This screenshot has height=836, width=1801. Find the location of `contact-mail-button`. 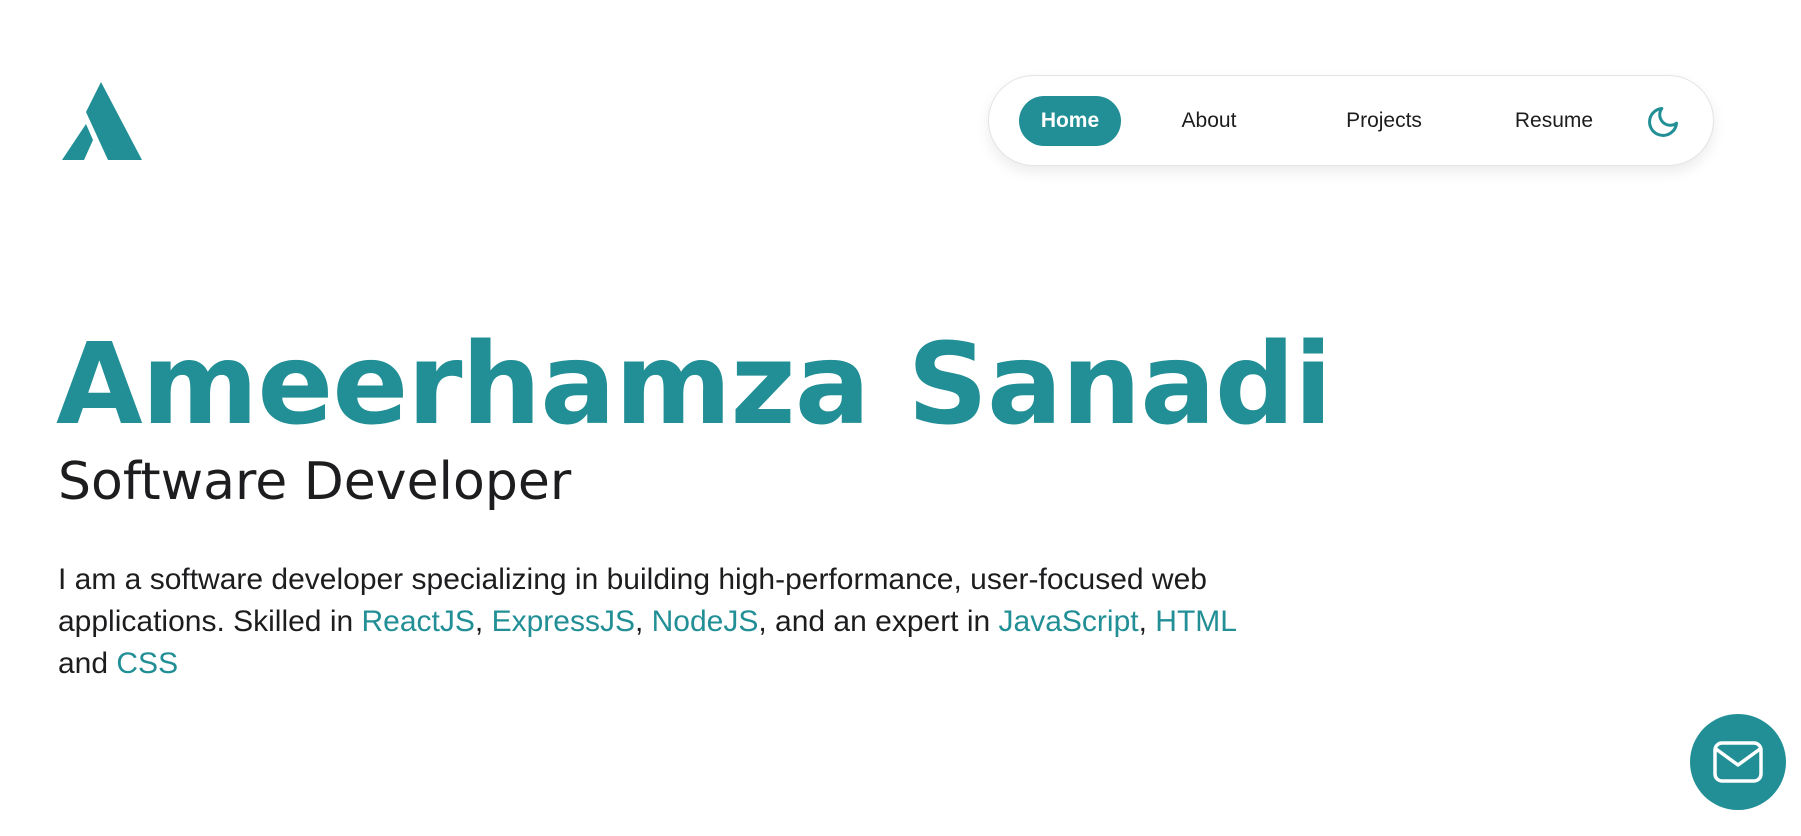

contact-mail-button is located at coordinates (1738, 762).